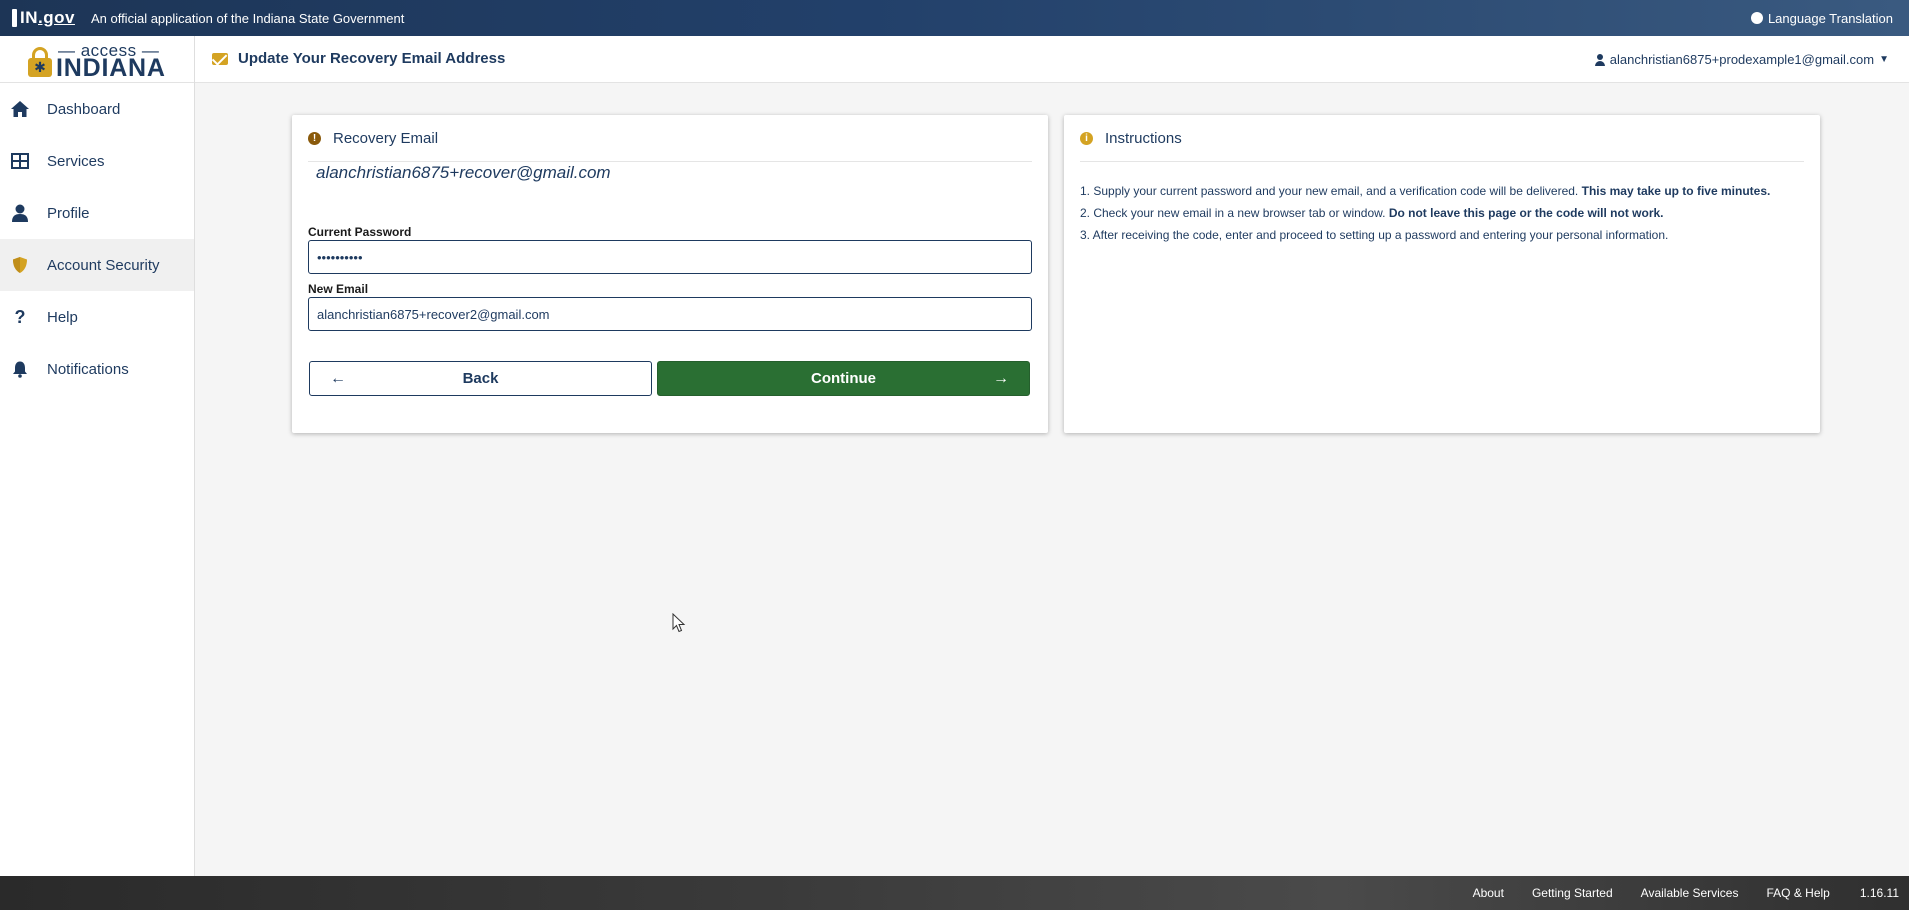 The image size is (1909, 910). Describe the element at coordinates (20, 161) in the screenshot. I see `grid-icon` at that location.